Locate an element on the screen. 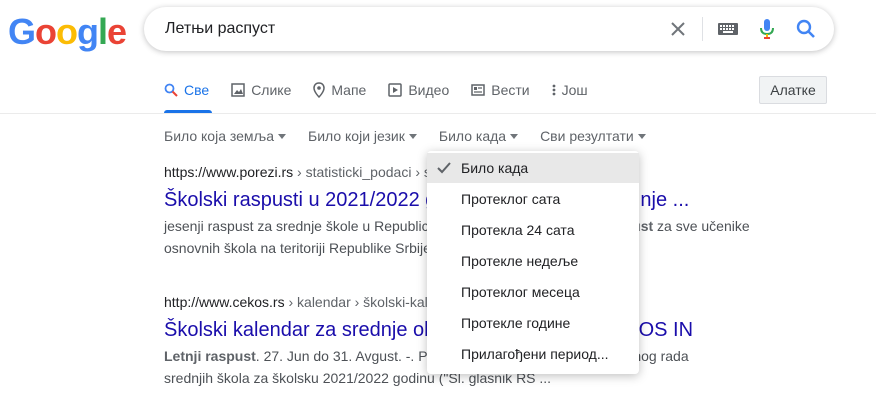  title-text: Školski raspusti u 2021/2022 g is located at coordinates (300, 200).